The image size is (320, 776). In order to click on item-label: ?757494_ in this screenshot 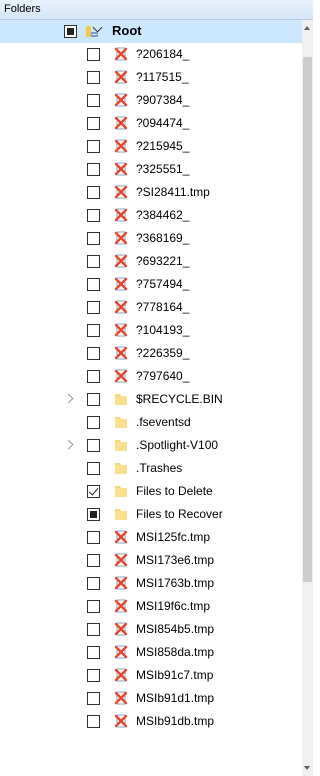, I will do `click(163, 284)`.